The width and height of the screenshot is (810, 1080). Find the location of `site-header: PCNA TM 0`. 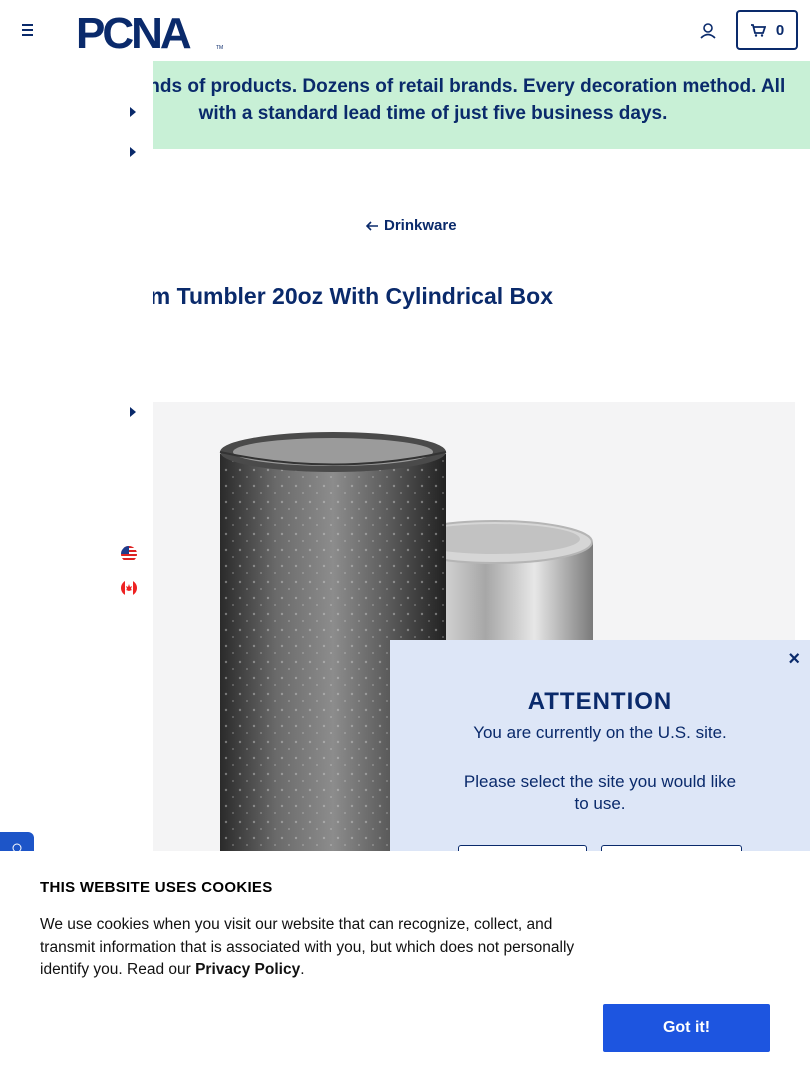

site-header: PCNA TM 0 is located at coordinates (405, 30).